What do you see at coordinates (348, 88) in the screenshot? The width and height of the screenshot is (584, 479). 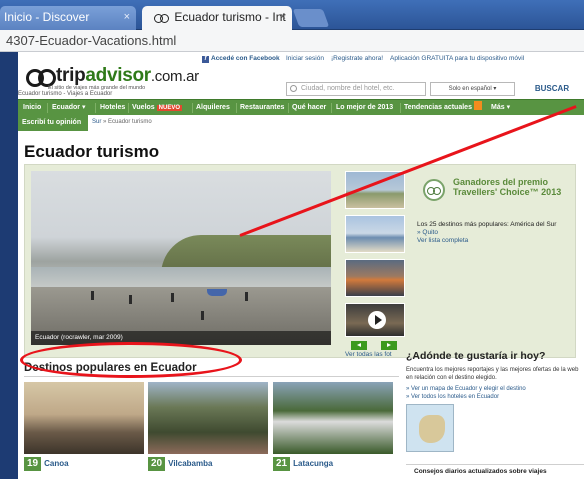 I see `search-placeholder: Ciudad, nombre del hotel, etc.` at bounding box center [348, 88].